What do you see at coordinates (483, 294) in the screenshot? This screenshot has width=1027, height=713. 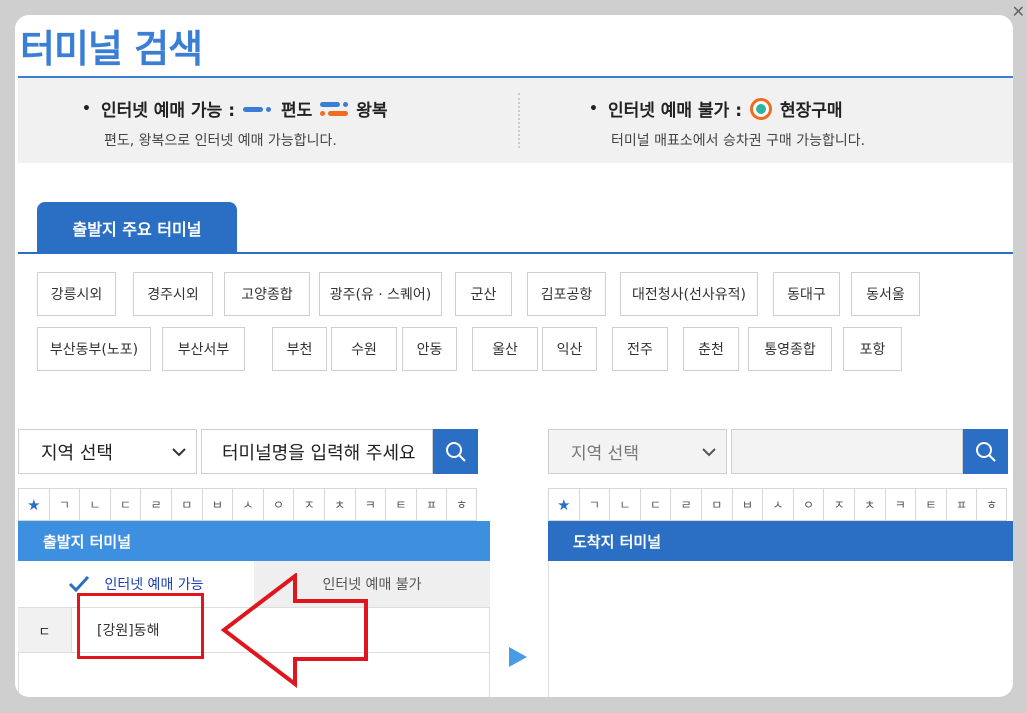 I see `major-terminal-button: 군산` at bounding box center [483, 294].